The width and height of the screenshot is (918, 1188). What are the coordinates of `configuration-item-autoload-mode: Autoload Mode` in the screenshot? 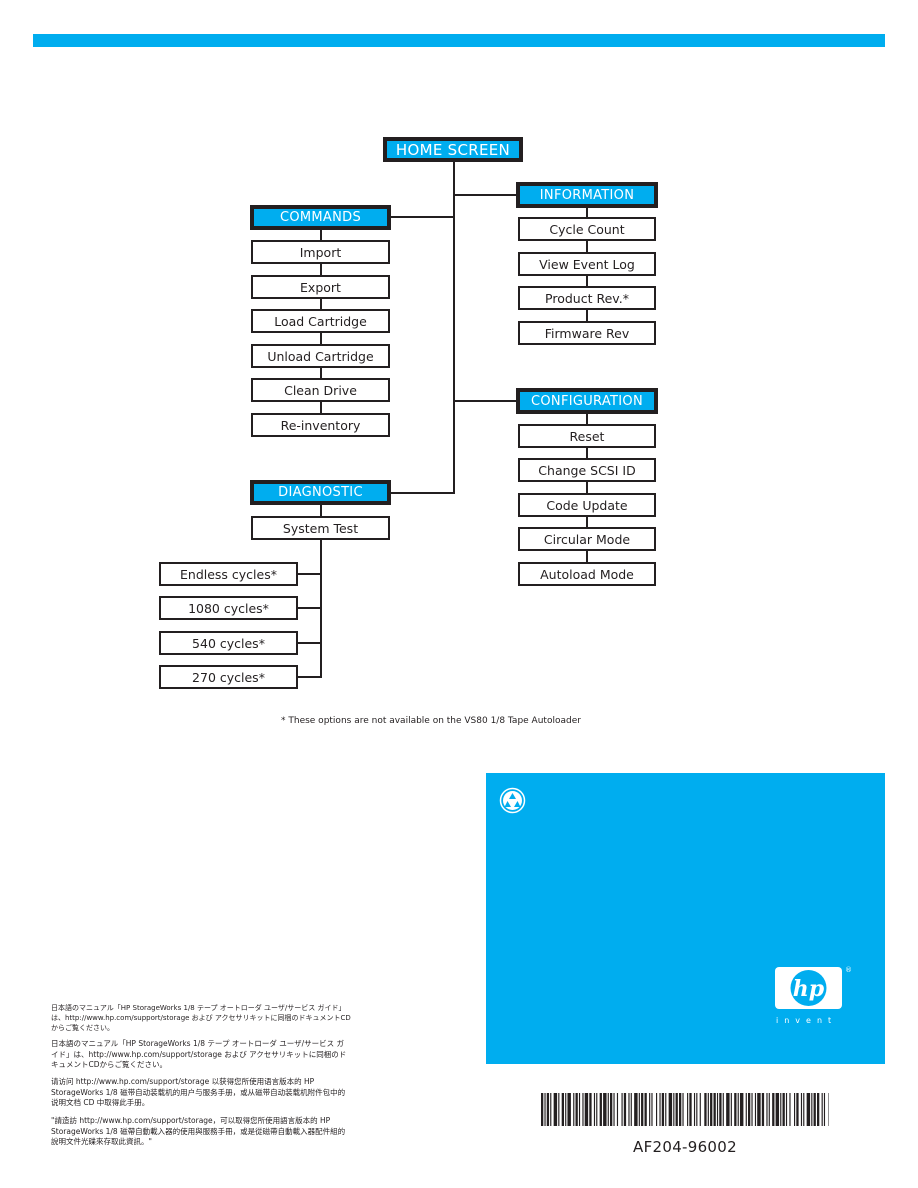 It's located at (587, 574).